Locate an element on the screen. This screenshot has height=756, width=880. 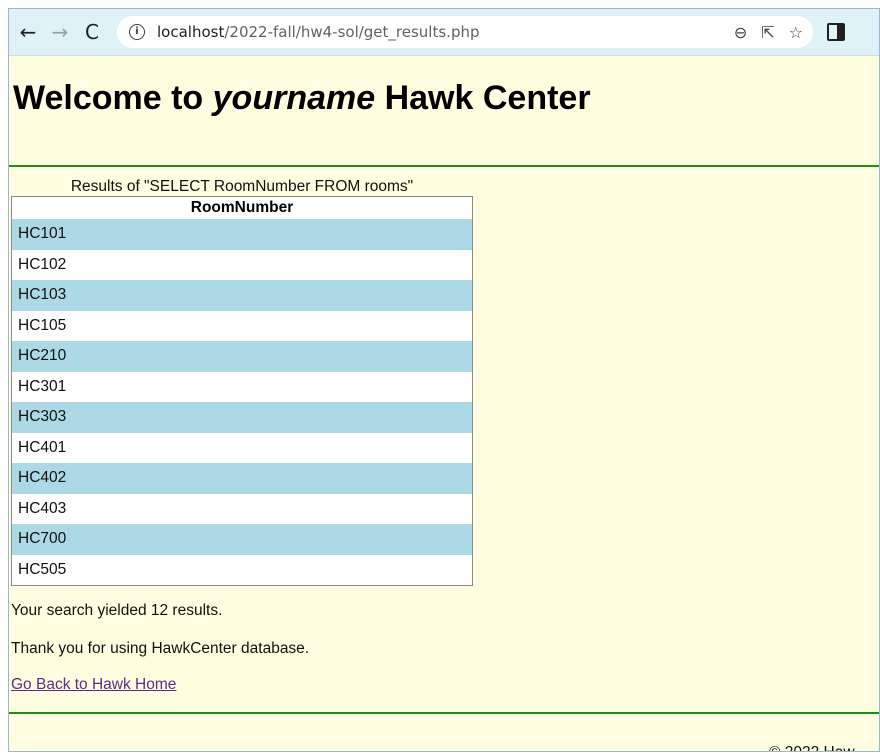
result-count-text: Your search yielded 12 results. is located at coordinates (117, 610).